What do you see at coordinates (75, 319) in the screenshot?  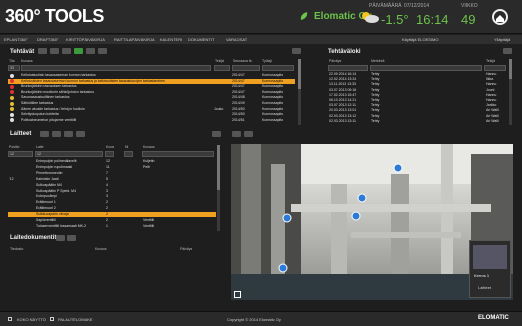 I see `feedback-button: PALAUTELOMAKE` at bounding box center [75, 319].